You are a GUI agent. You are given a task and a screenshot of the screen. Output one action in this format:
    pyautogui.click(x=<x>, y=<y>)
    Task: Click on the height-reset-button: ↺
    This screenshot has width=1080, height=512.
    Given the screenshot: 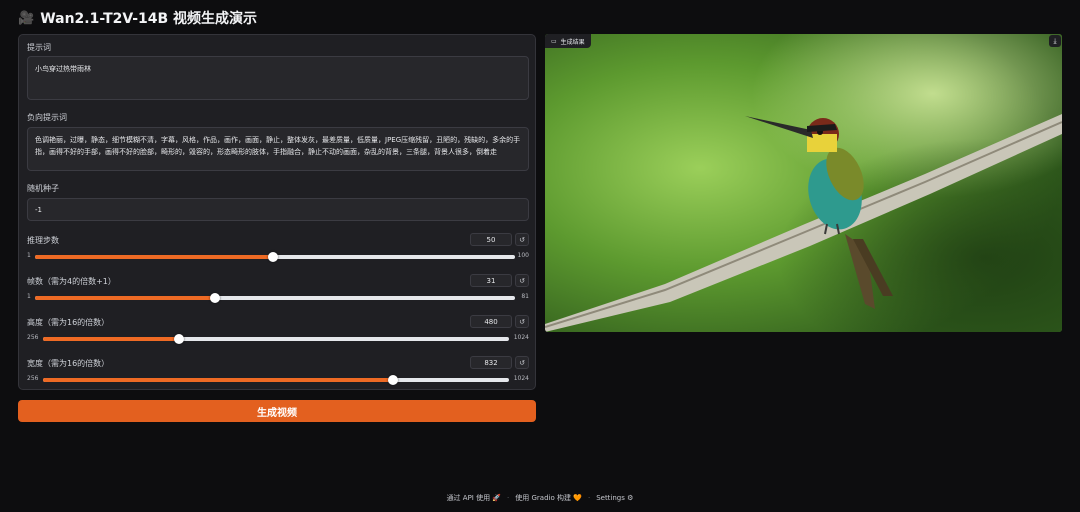 What is the action you would take?
    pyautogui.click(x=522, y=321)
    